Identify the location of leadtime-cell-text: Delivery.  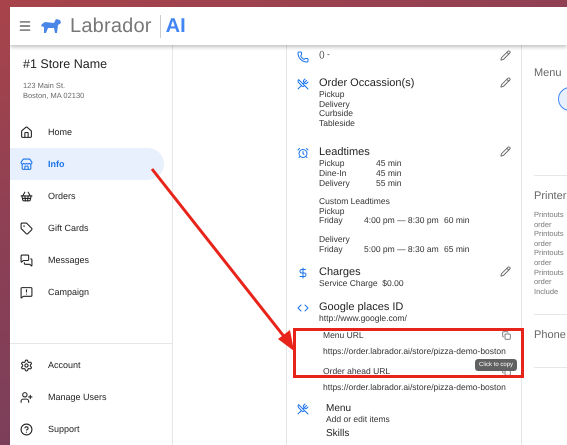
(335, 183).